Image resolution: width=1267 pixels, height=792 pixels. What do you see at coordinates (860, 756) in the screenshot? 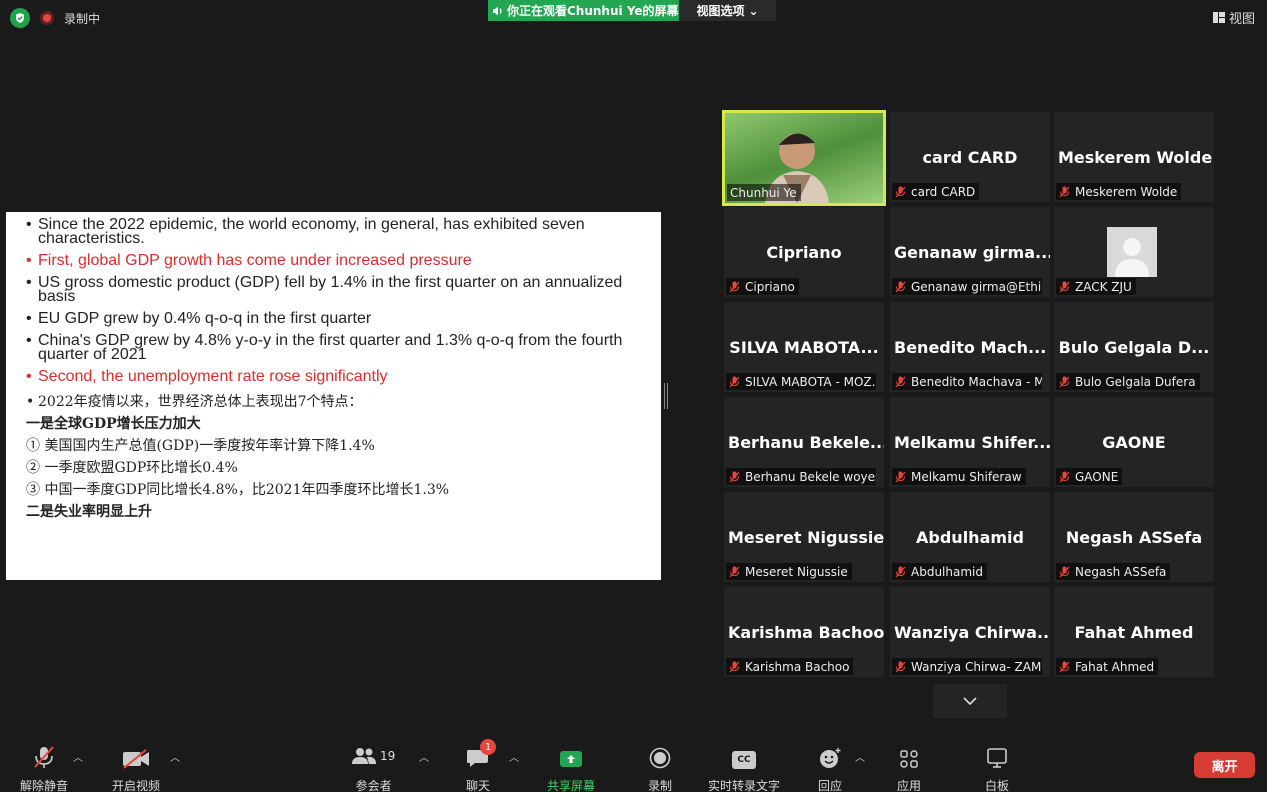
I see `reactions-options-caret: ︿` at bounding box center [860, 756].